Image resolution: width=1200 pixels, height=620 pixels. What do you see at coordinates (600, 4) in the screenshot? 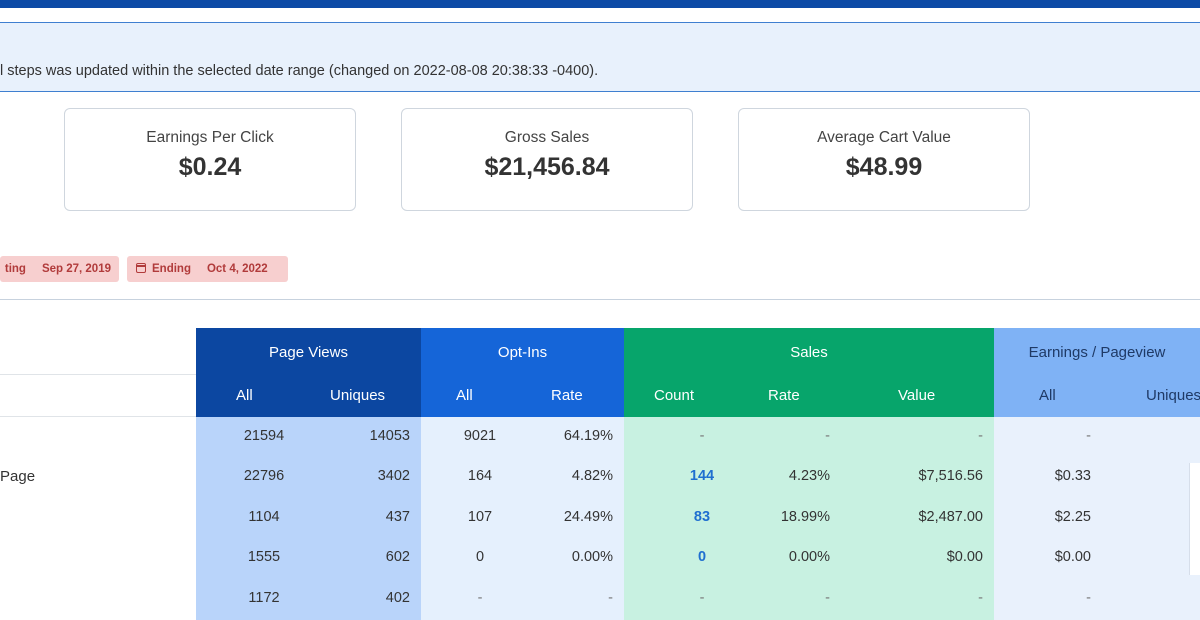
I see `top-bar` at bounding box center [600, 4].